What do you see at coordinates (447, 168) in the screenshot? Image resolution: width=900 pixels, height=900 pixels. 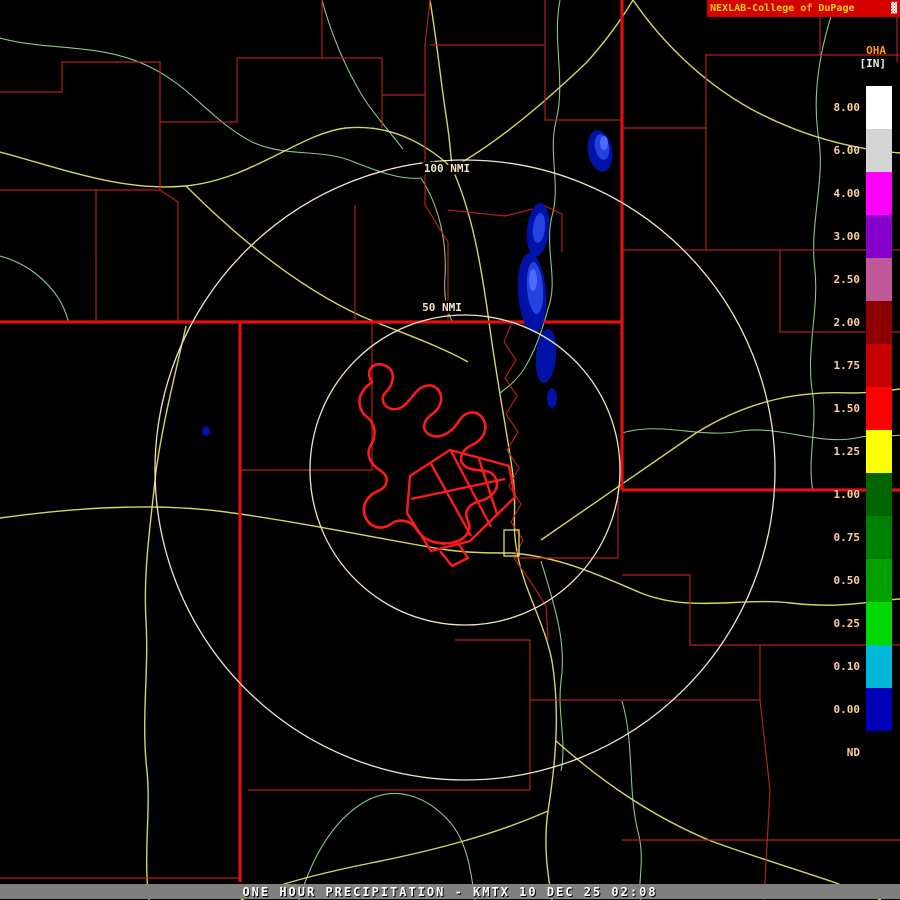 I see `range-ring-label-100: 100 NMI` at bounding box center [447, 168].